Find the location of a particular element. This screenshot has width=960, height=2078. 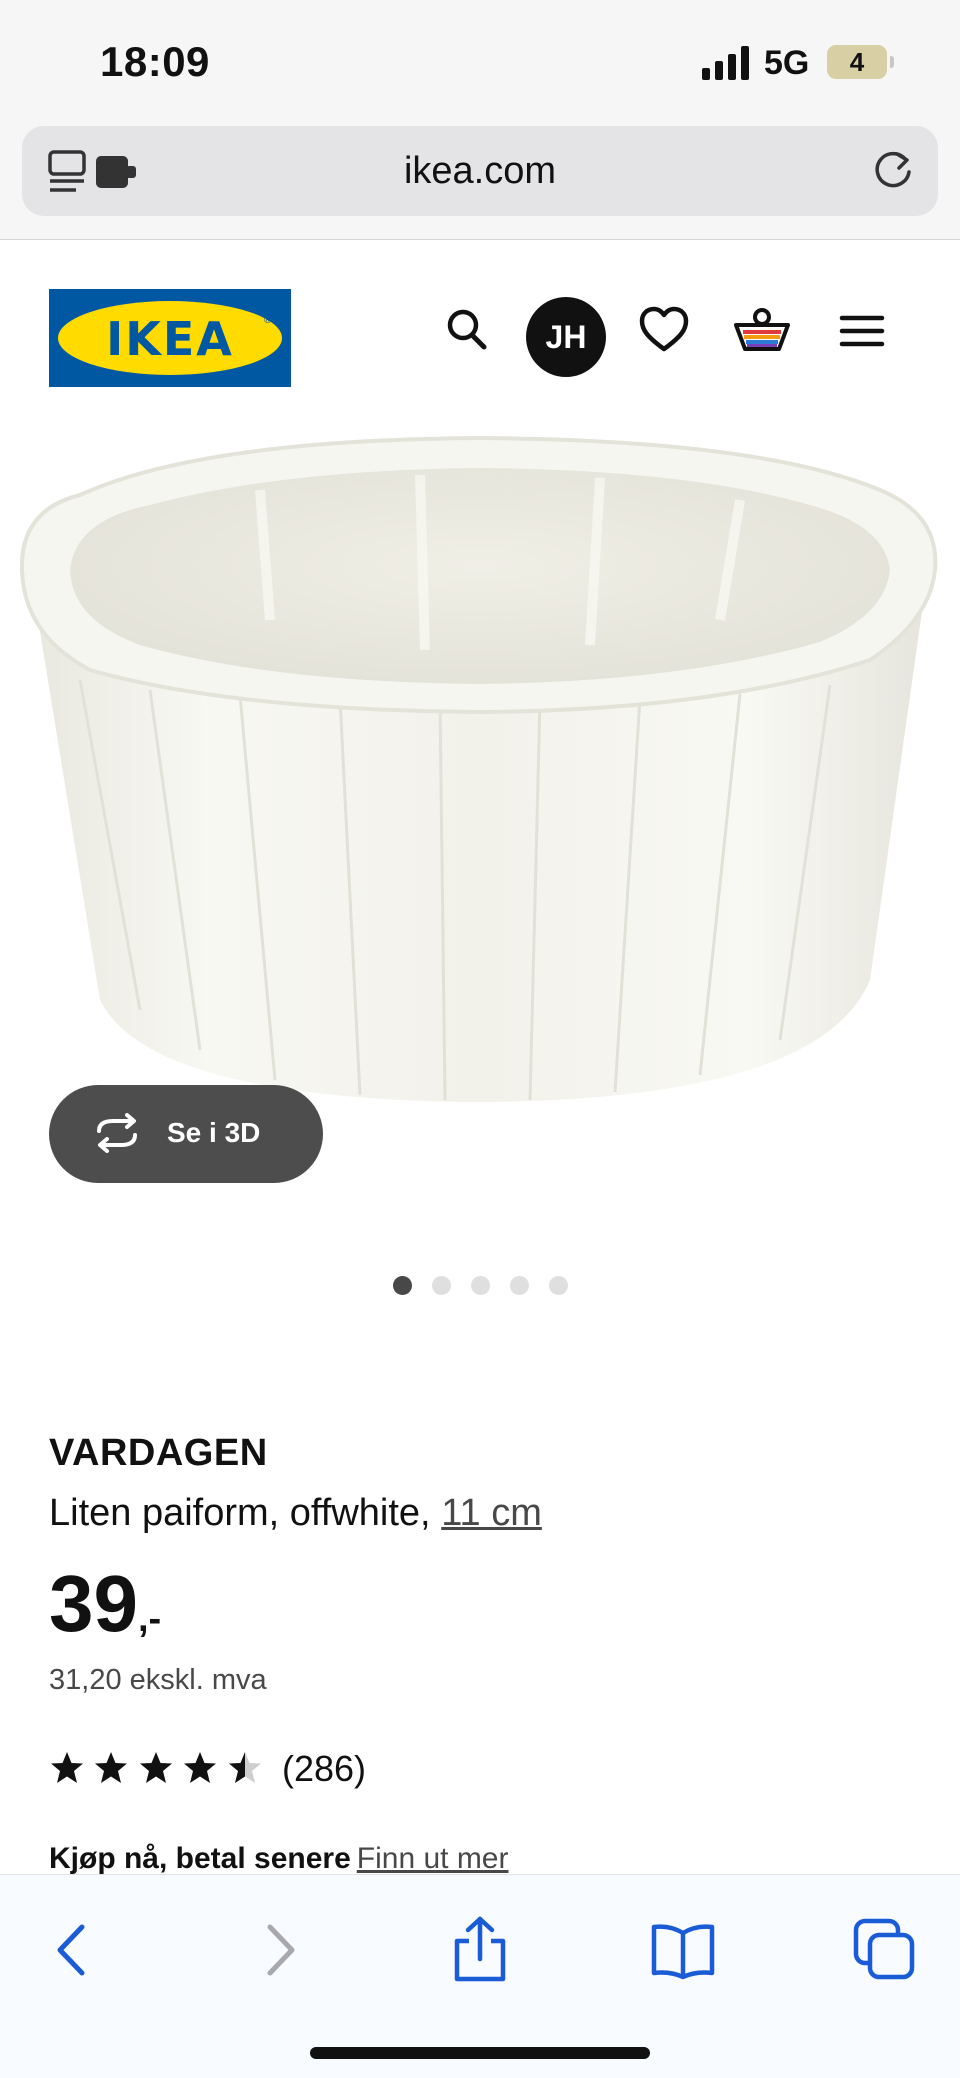

product-description: Liten paiform, offwhite, 11 cm is located at coordinates (295, 1513).